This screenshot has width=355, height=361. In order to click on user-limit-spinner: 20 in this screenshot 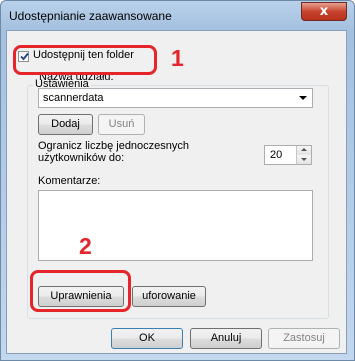, I will do `click(288, 155)`.